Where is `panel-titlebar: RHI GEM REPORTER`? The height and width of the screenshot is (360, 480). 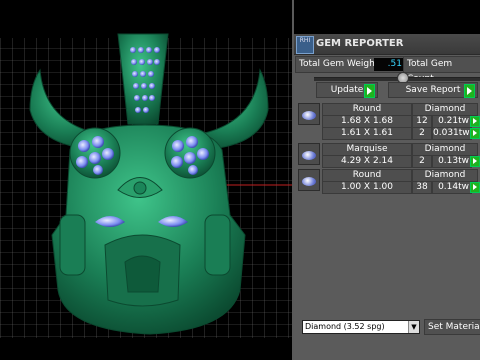 panel-titlebar: RHI GEM REPORTER is located at coordinates (387, 44).